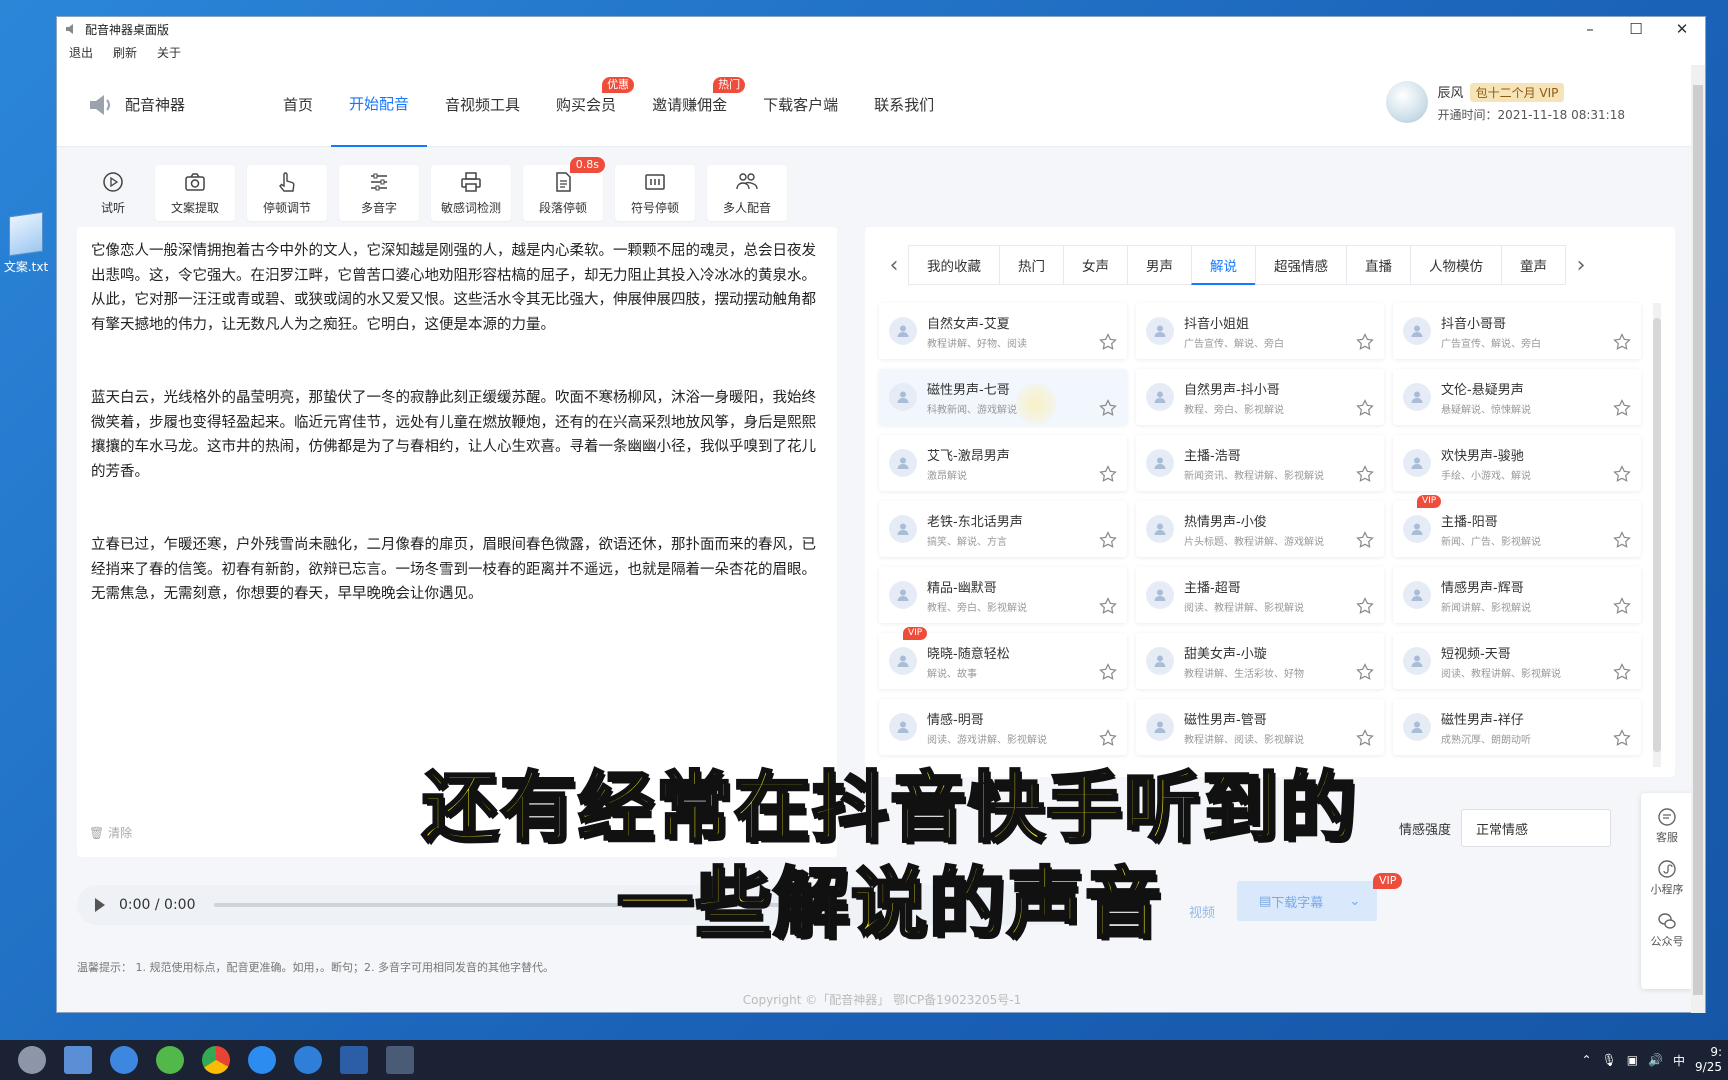 The image size is (1728, 1080). Describe the element at coordinates (1260, 727) in the screenshot. I see `voice-card: 磁性男声-管哥 教程讲解、阅读、影视解说` at that location.